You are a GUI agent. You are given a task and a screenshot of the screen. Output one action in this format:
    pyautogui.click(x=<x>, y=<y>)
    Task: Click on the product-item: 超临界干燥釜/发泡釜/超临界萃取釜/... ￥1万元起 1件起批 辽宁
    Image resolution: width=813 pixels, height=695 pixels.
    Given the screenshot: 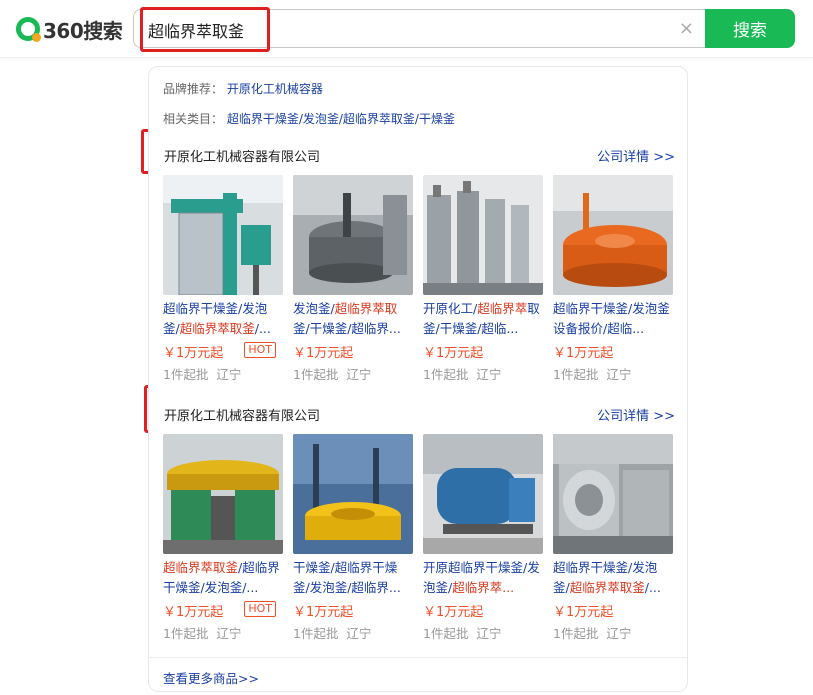 What is the action you would take?
    pyautogui.click(x=613, y=538)
    